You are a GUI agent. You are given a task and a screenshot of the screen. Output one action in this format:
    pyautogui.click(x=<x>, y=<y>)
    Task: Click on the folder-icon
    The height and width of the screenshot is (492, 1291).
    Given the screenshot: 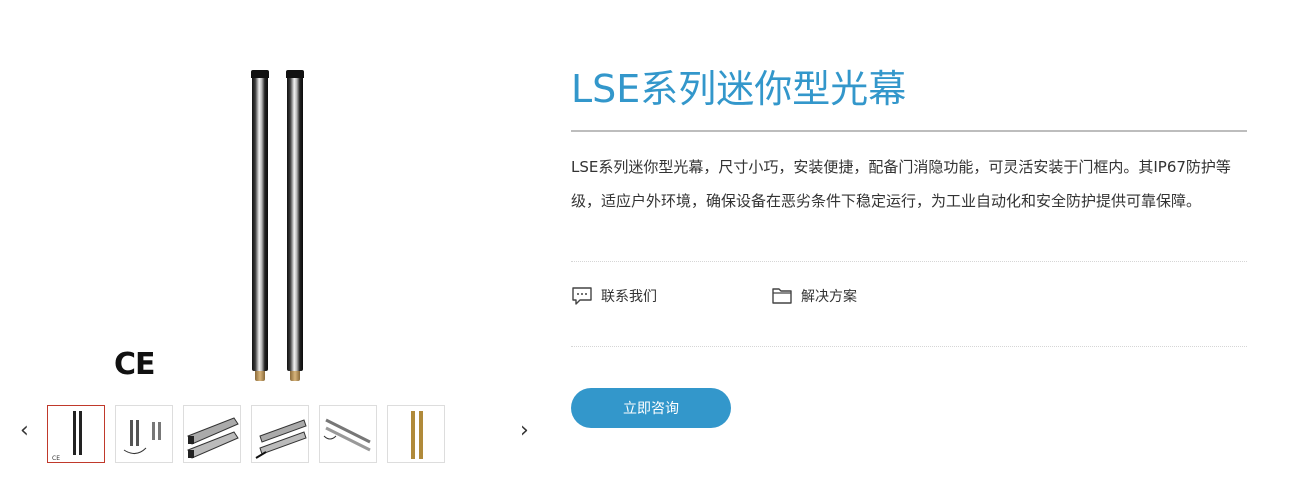 What is the action you would take?
    pyautogui.click(x=782, y=296)
    